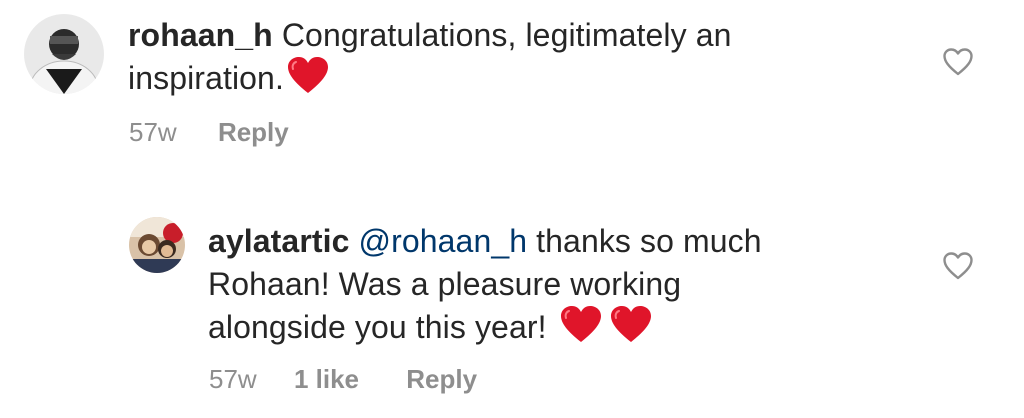 This screenshot has height=418, width=1024. What do you see at coordinates (649, 241) in the screenshot?
I see `reply-text-line1: thanks so much` at bounding box center [649, 241].